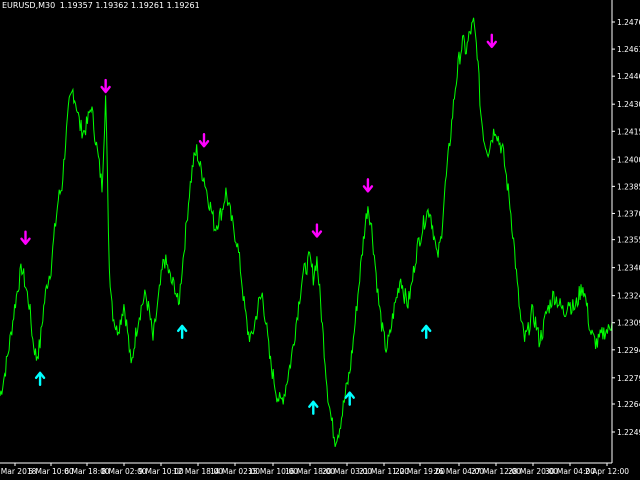 The image size is (640, 480). I want to click on price-tick-label: 1.22490, so click(628, 432).